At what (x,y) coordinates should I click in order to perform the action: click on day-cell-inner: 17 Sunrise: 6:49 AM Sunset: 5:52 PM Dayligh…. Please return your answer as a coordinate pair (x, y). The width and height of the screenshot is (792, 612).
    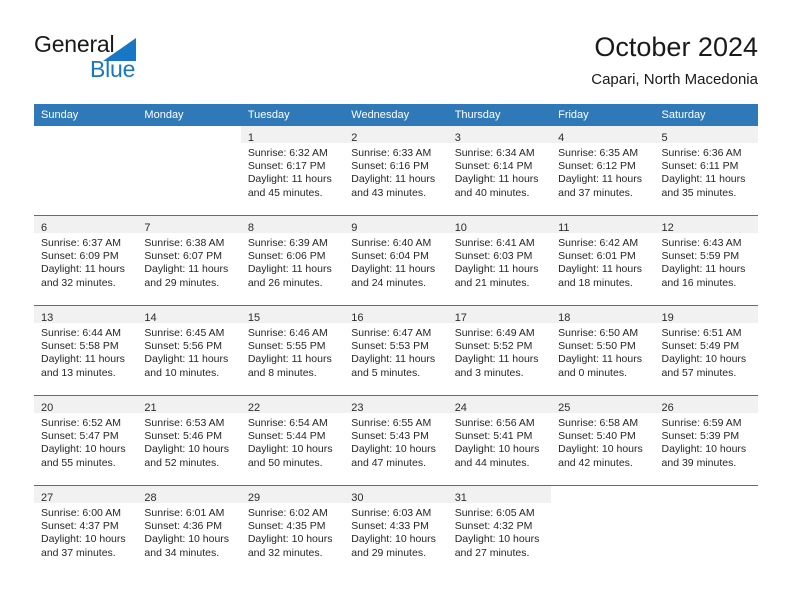
    Looking at the image, I should click on (499, 350).